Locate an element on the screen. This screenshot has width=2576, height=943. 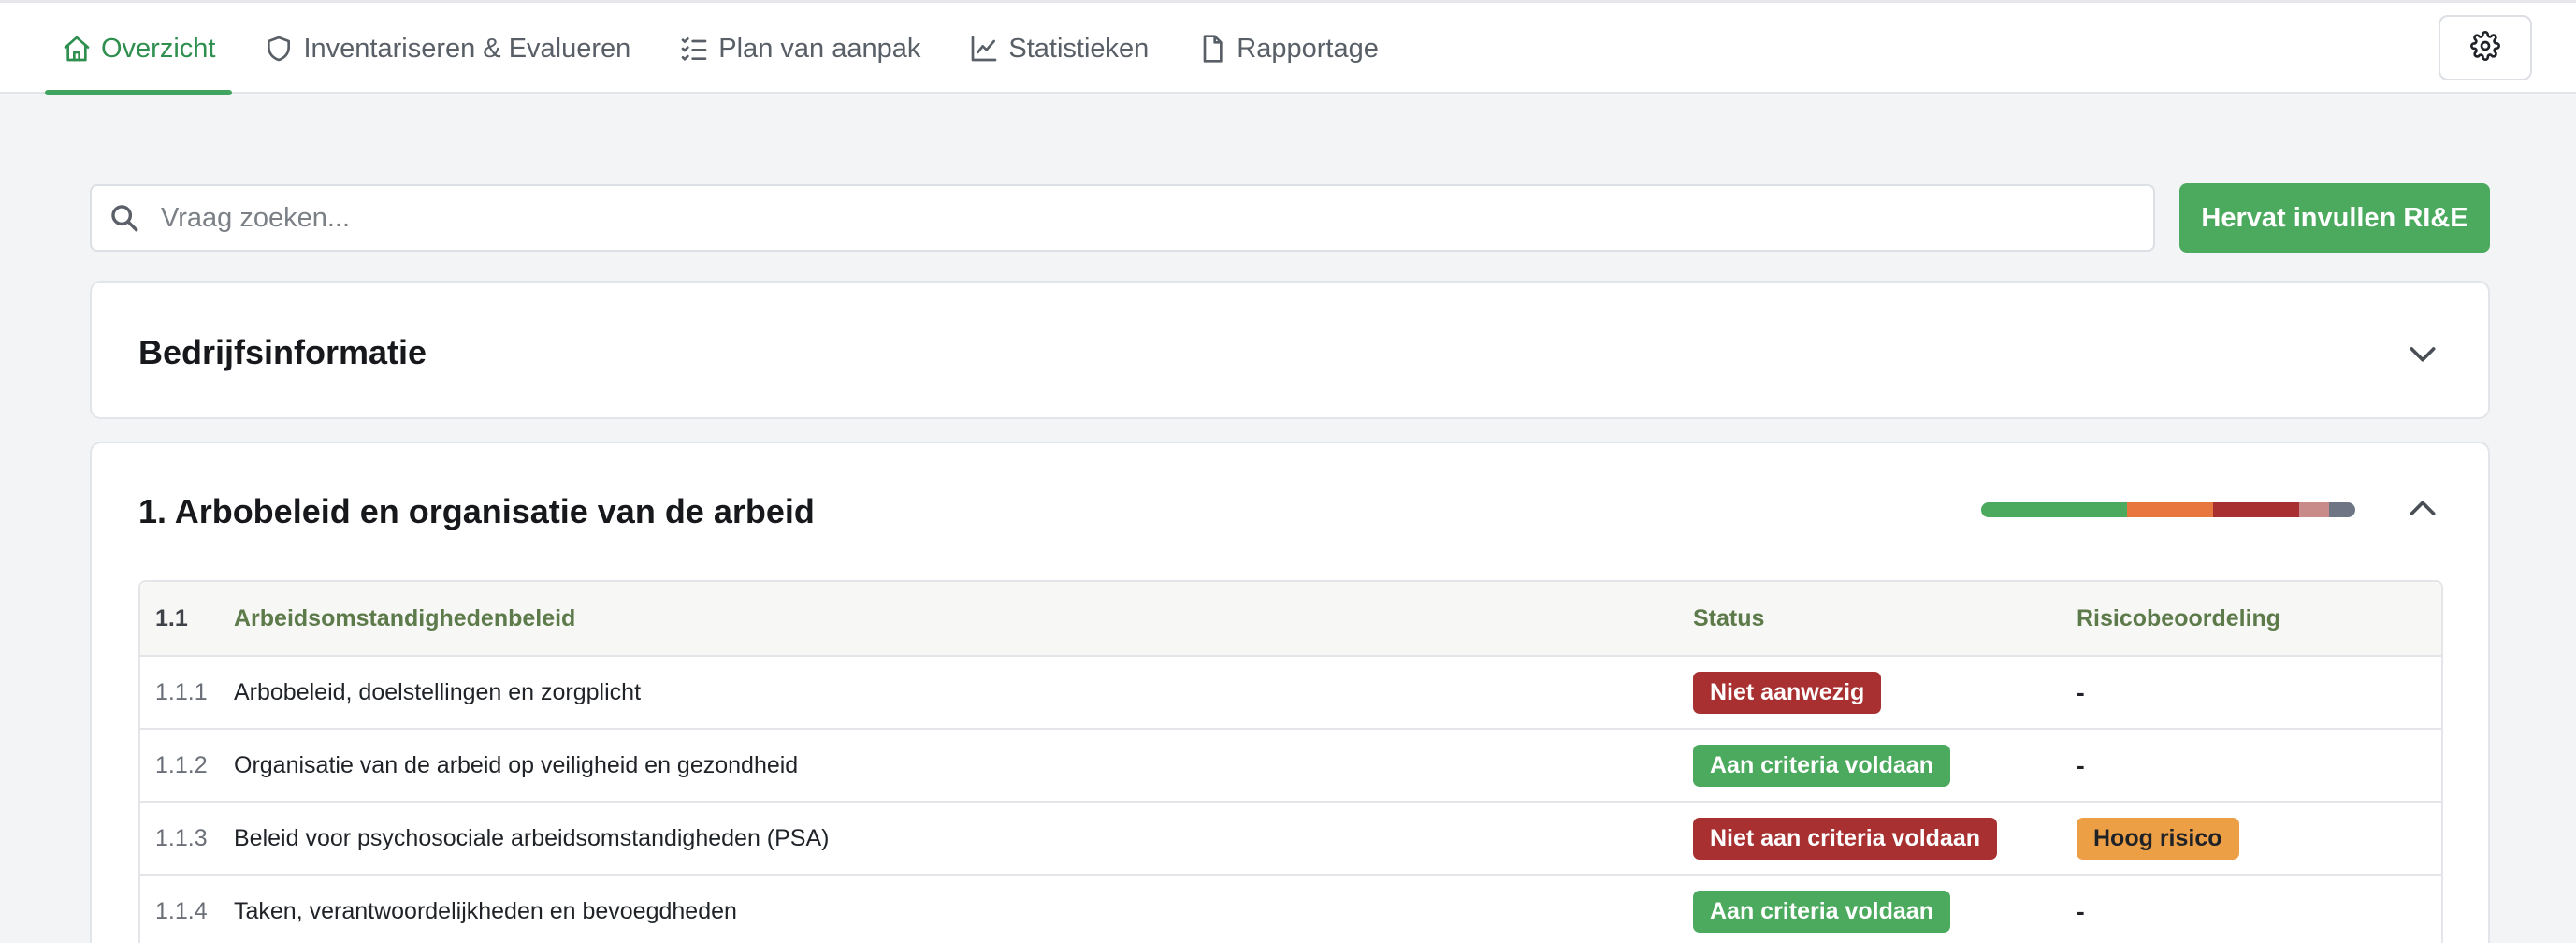
question-number: 1.1.4 is located at coordinates (181, 910).